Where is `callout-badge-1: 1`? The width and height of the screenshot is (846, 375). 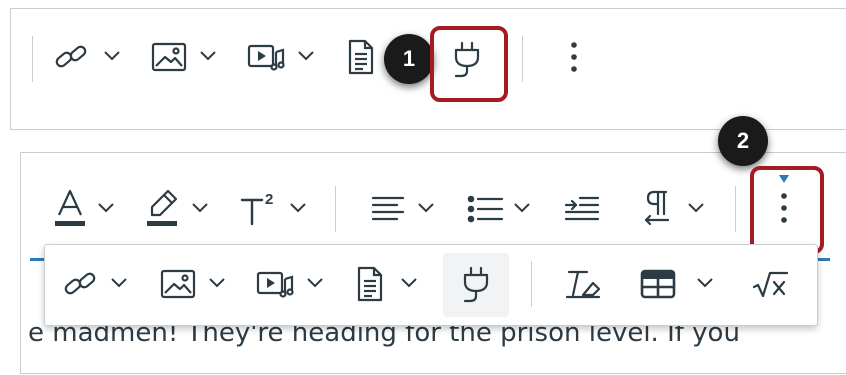
callout-badge-1: 1 is located at coordinates (409, 59).